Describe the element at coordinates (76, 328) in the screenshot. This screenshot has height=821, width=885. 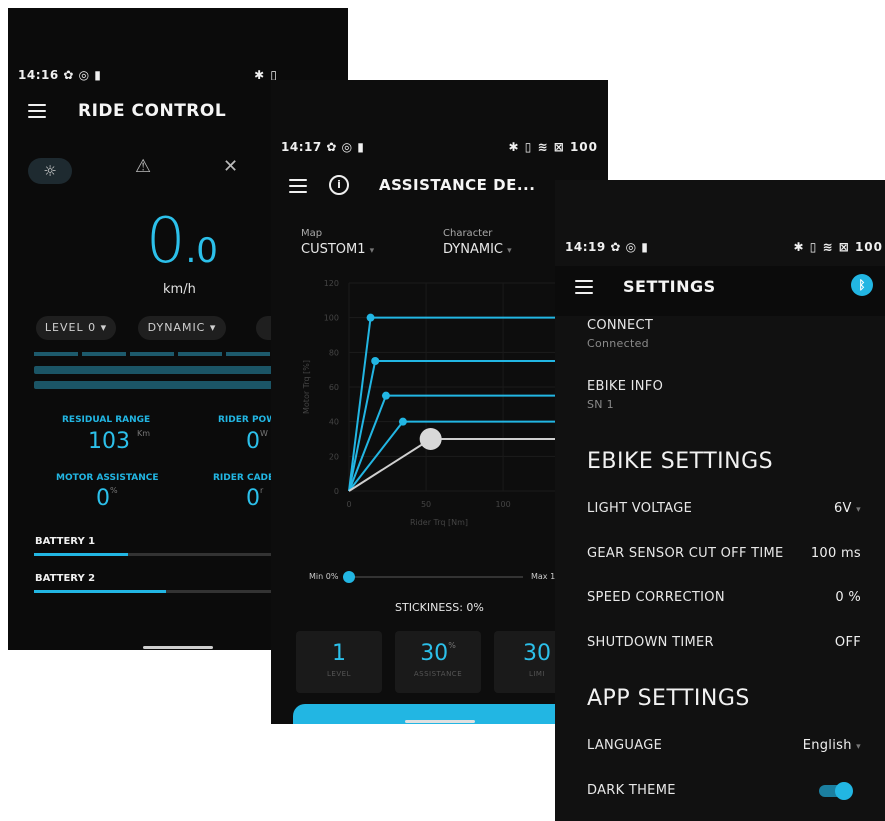
I see `level-dropdown: LEVEL 0 ▾` at that location.